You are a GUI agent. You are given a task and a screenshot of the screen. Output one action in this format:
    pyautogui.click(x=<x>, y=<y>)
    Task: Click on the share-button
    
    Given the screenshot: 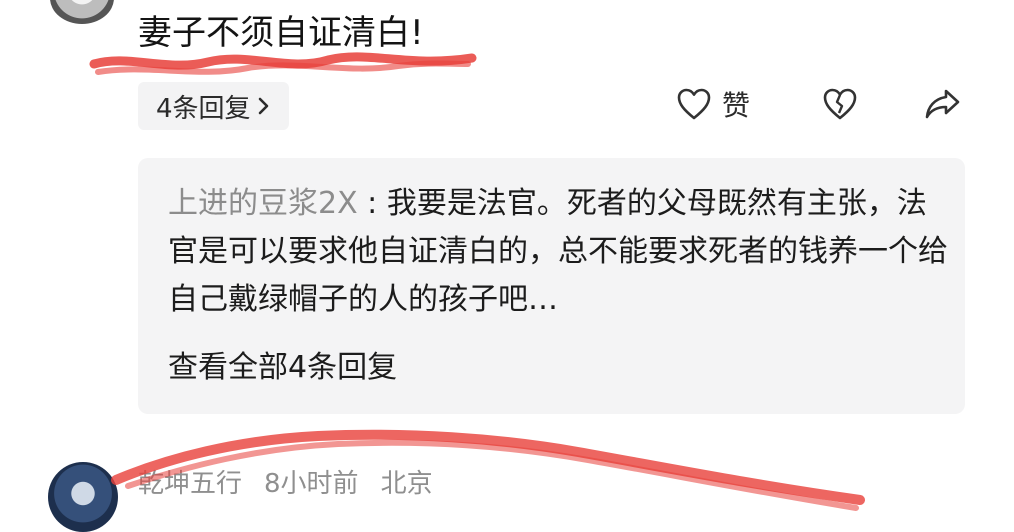 What is the action you would take?
    pyautogui.click(x=943, y=104)
    